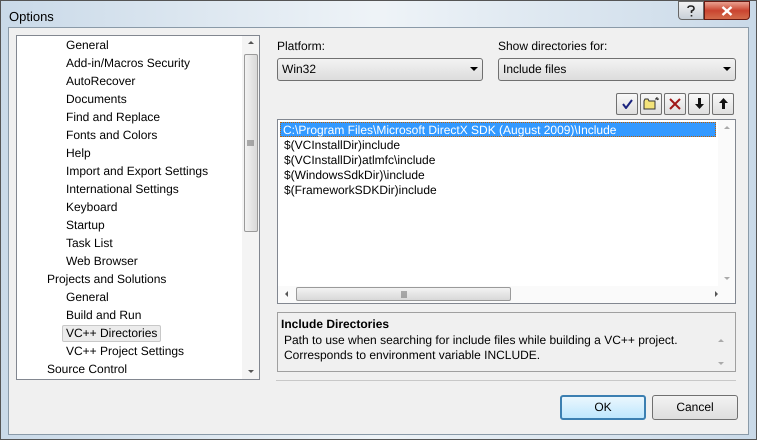  I want to click on tree-item: Source Control, so click(87, 369).